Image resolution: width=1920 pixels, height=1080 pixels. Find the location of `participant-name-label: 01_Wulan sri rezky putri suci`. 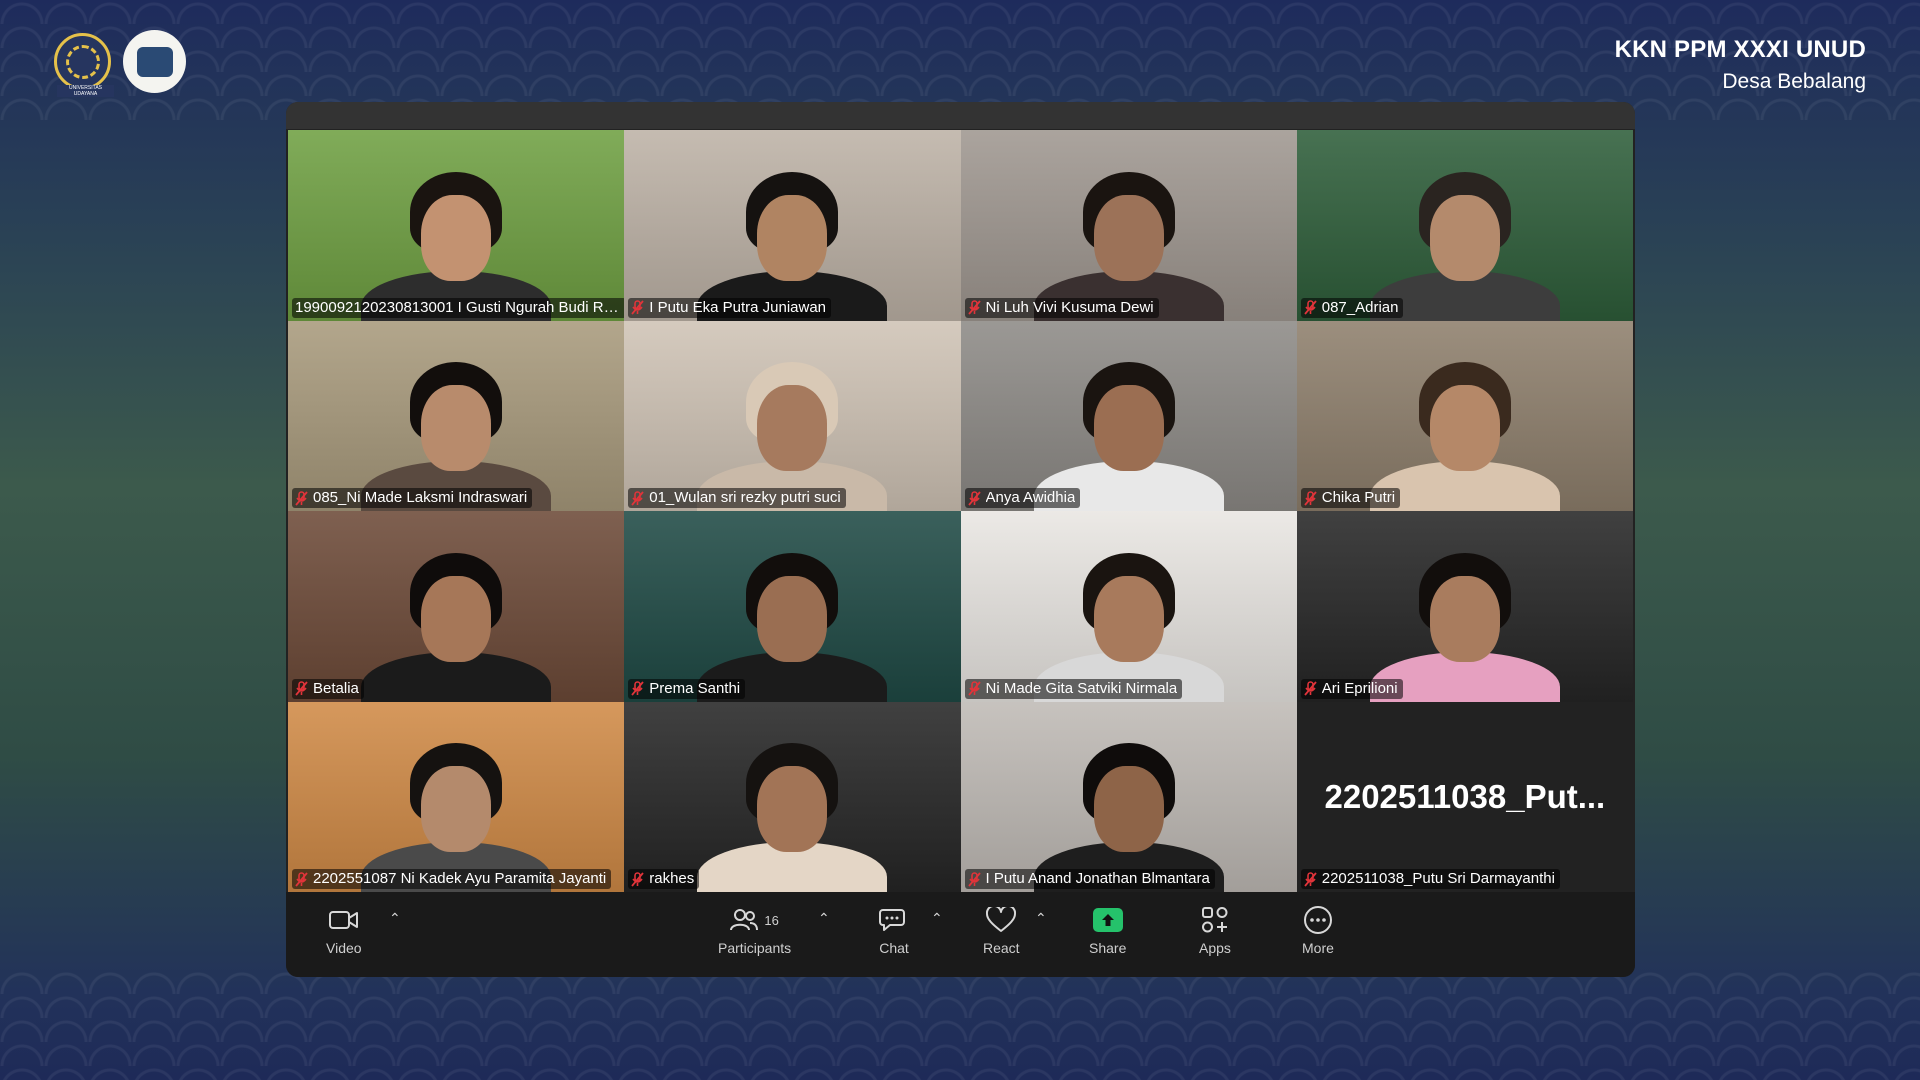

participant-name-label: 01_Wulan sri rezky putri suci is located at coordinates (737, 498).